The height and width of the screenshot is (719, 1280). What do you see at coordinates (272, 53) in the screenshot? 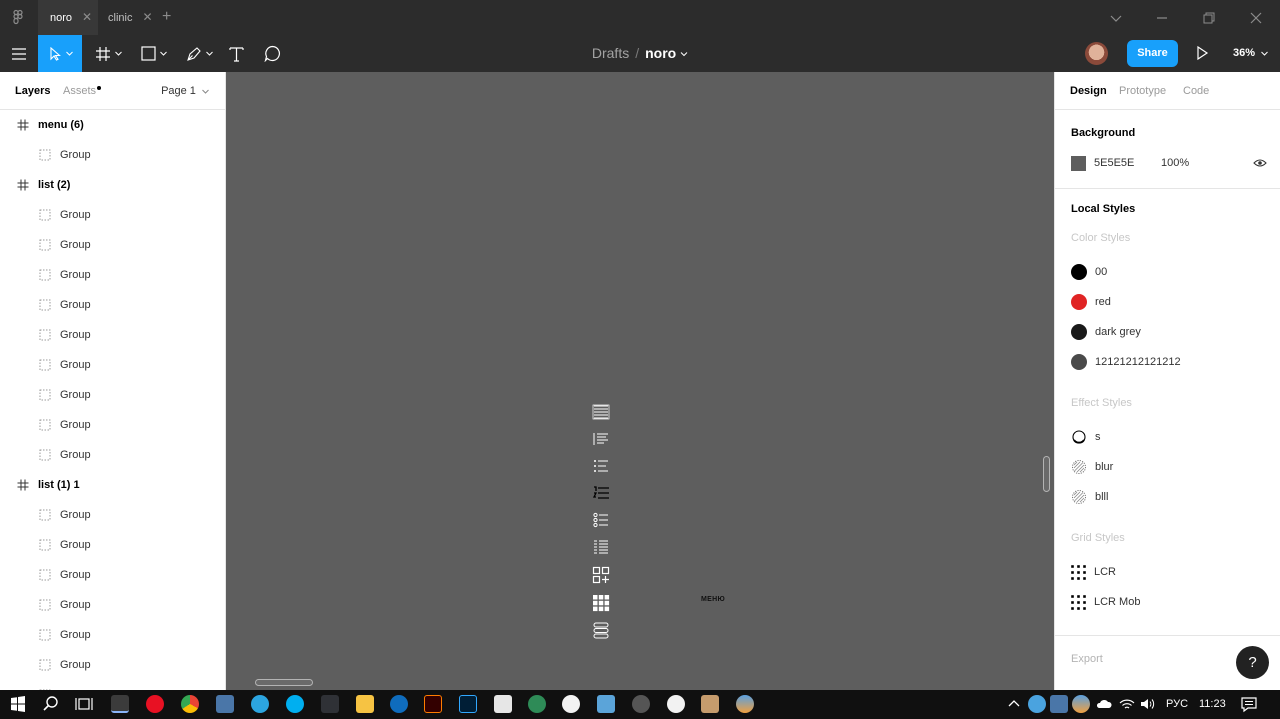
I see `comment-tool-button` at bounding box center [272, 53].